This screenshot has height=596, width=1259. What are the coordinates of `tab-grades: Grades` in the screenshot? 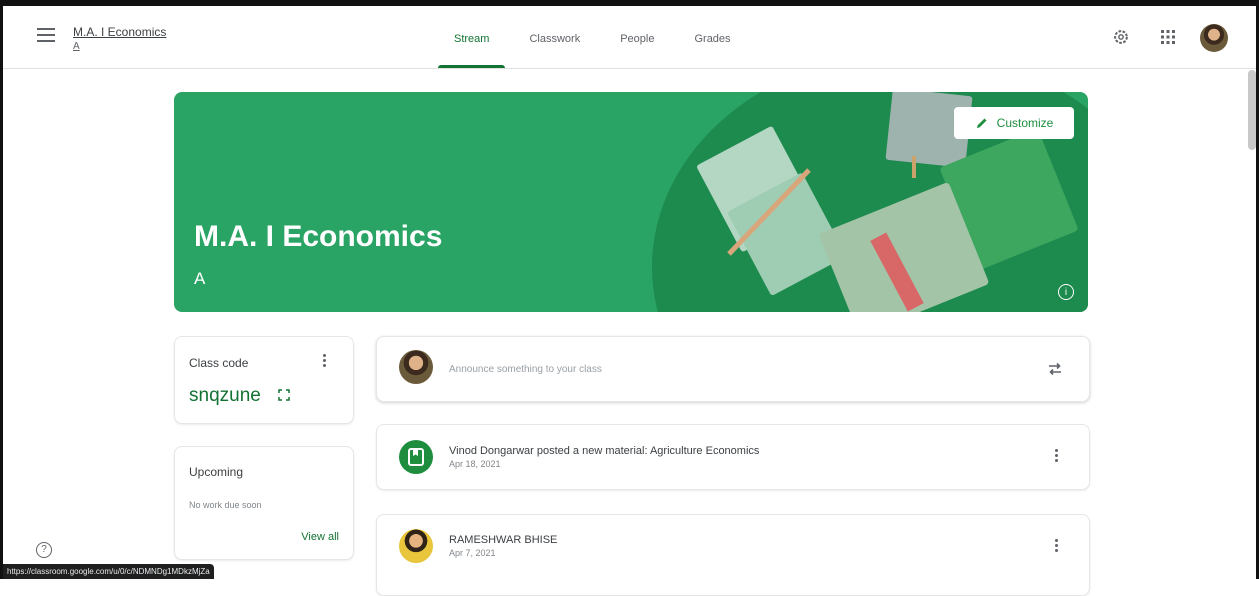 It's located at (712, 37).